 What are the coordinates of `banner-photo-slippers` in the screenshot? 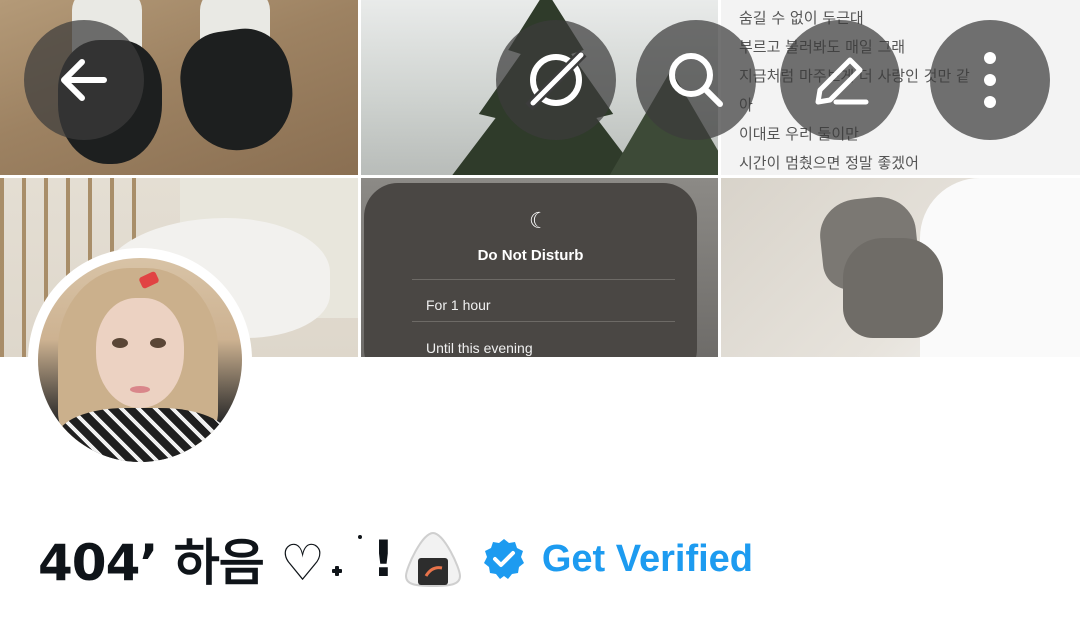 It's located at (900, 267).